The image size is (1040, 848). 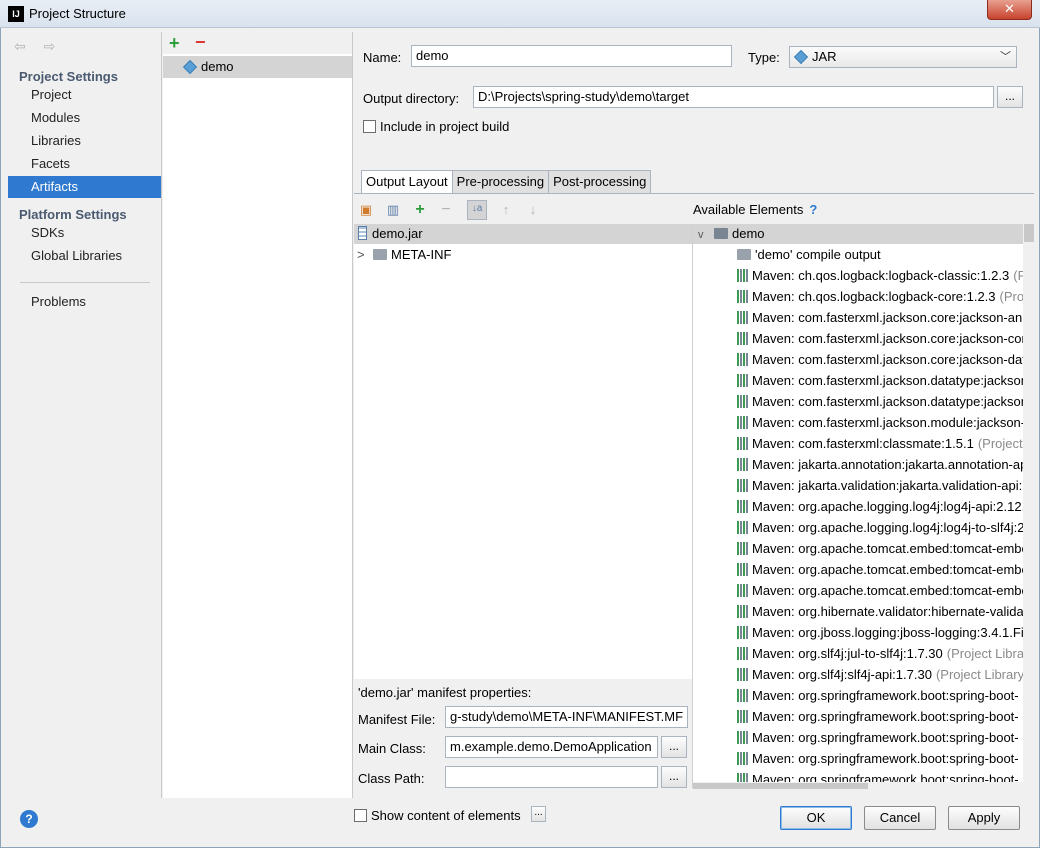 What do you see at coordinates (813, 209) in the screenshot?
I see `help-icon: ?` at bounding box center [813, 209].